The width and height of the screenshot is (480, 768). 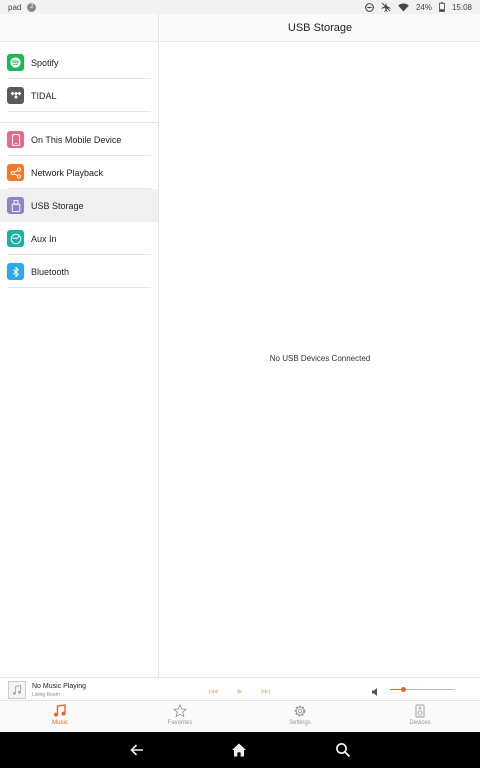 I want to click on share-icon, so click(x=15, y=172).